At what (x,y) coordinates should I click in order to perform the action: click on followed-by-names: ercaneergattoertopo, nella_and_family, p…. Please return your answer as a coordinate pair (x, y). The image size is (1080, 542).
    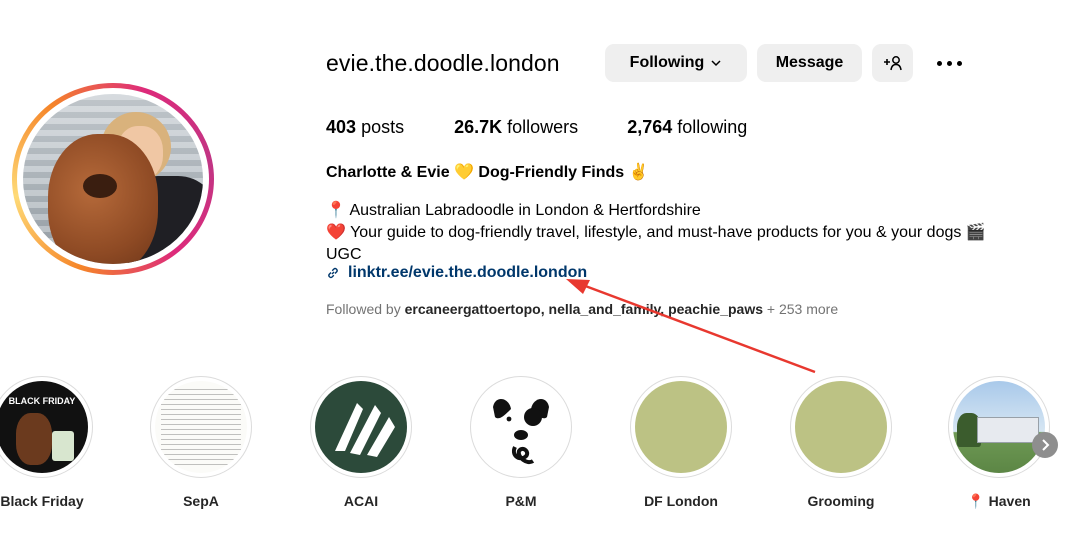
    Looking at the image, I should click on (584, 309).